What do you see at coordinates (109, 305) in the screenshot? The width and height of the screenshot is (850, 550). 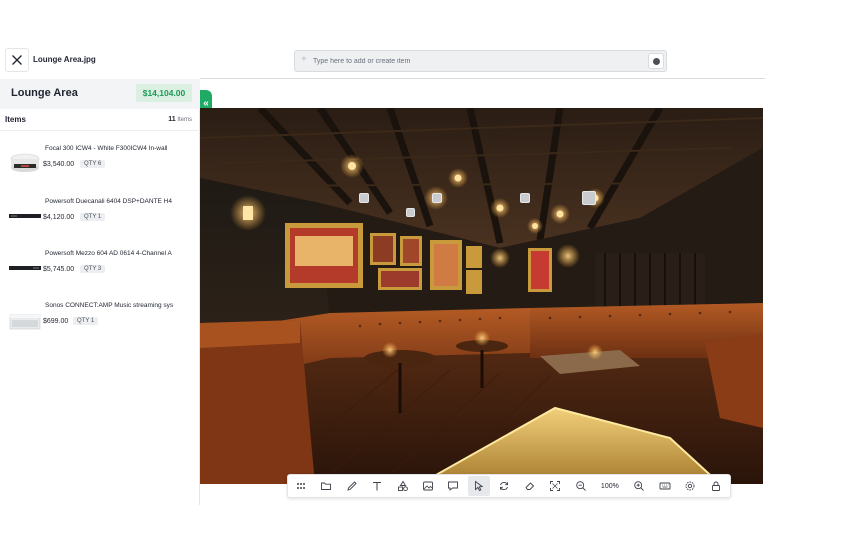 I see `product-name: Sonos CONNECT:AMP Music streaming sys` at bounding box center [109, 305].